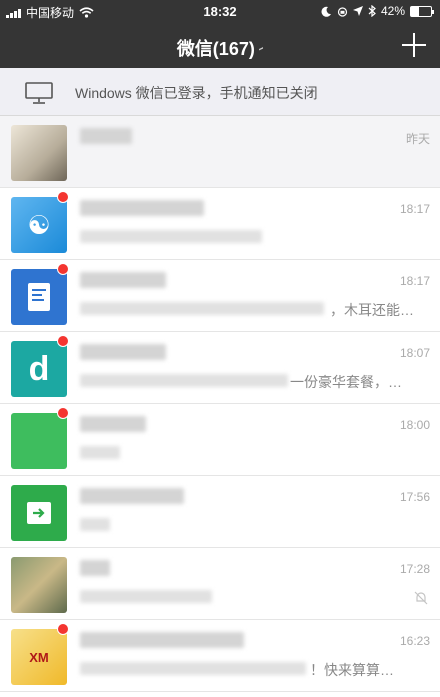 This screenshot has height=697, width=440. What do you see at coordinates (220, 584) in the screenshot?
I see `chat-row: 17:28` at bounding box center [220, 584].